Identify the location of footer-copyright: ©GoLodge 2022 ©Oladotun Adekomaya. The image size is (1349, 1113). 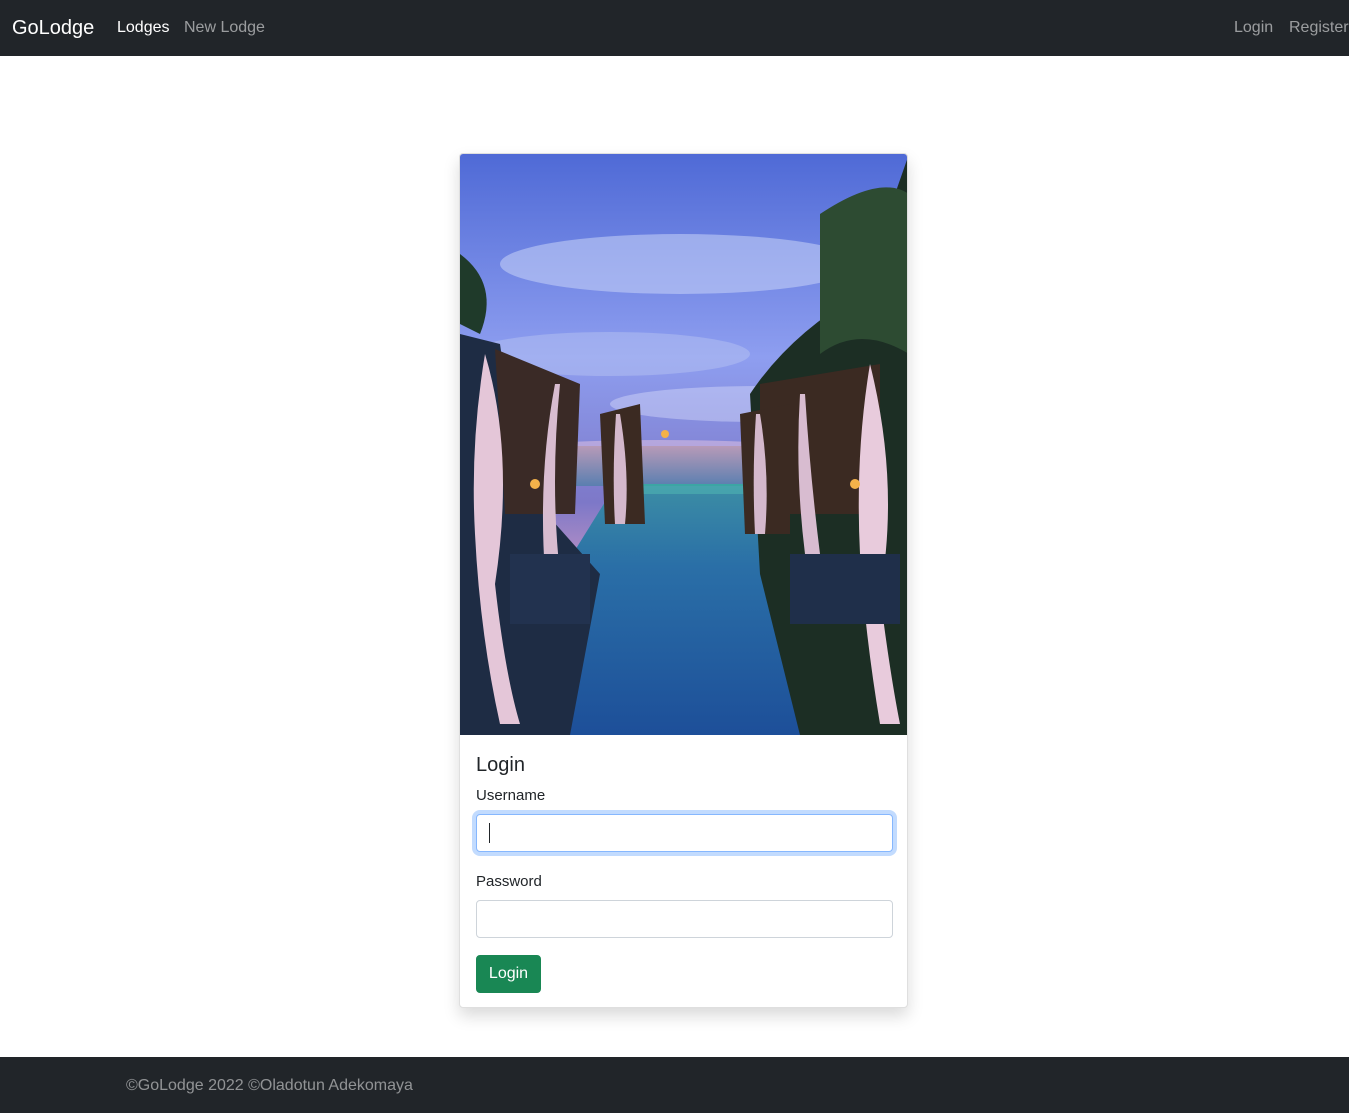
(269, 1085).